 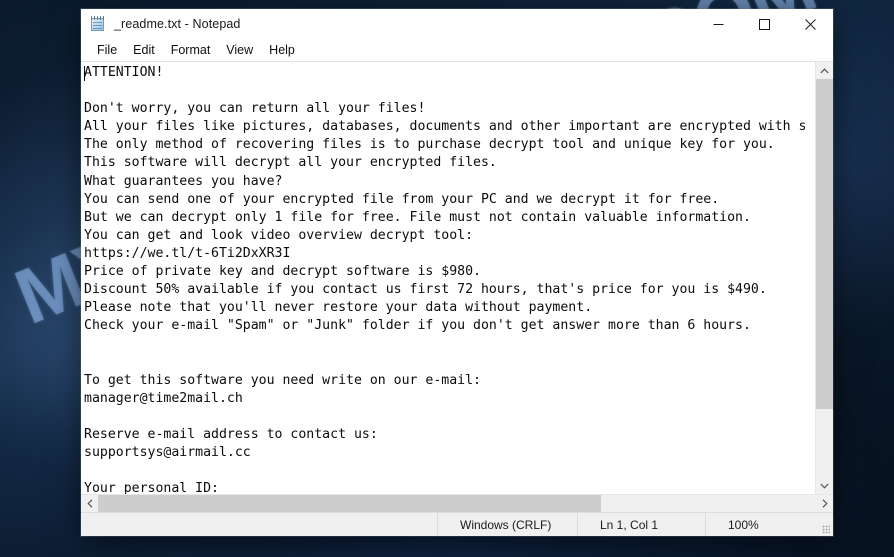 I want to click on vertical-scroll-track, so click(x=824, y=278).